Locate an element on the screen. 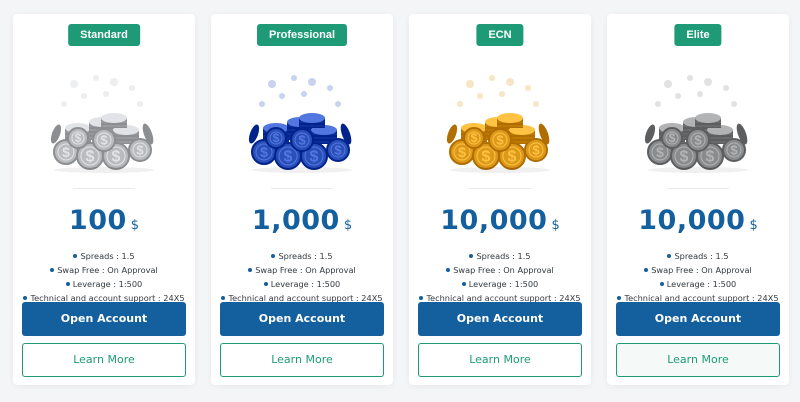 The width and height of the screenshot is (800, 402). price-amount: 100 is located at coordinates (97, 220).